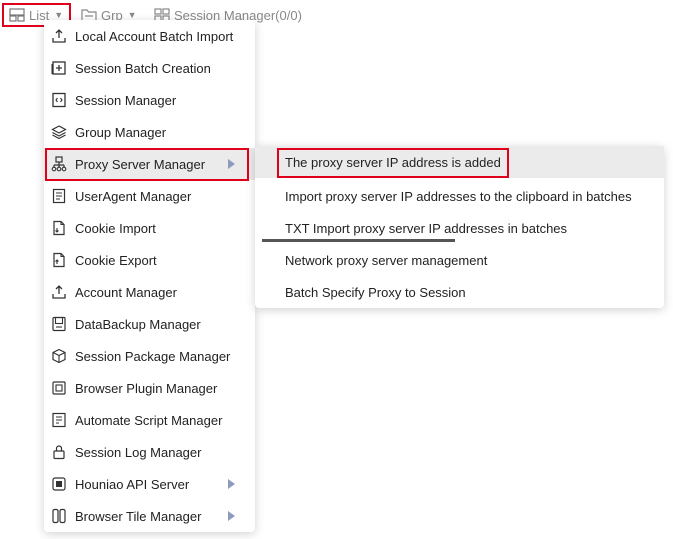  Describe the element at coordinates (138, 452) in the screenshot. I see `menu-item-label: Session Log Manager` at that location.